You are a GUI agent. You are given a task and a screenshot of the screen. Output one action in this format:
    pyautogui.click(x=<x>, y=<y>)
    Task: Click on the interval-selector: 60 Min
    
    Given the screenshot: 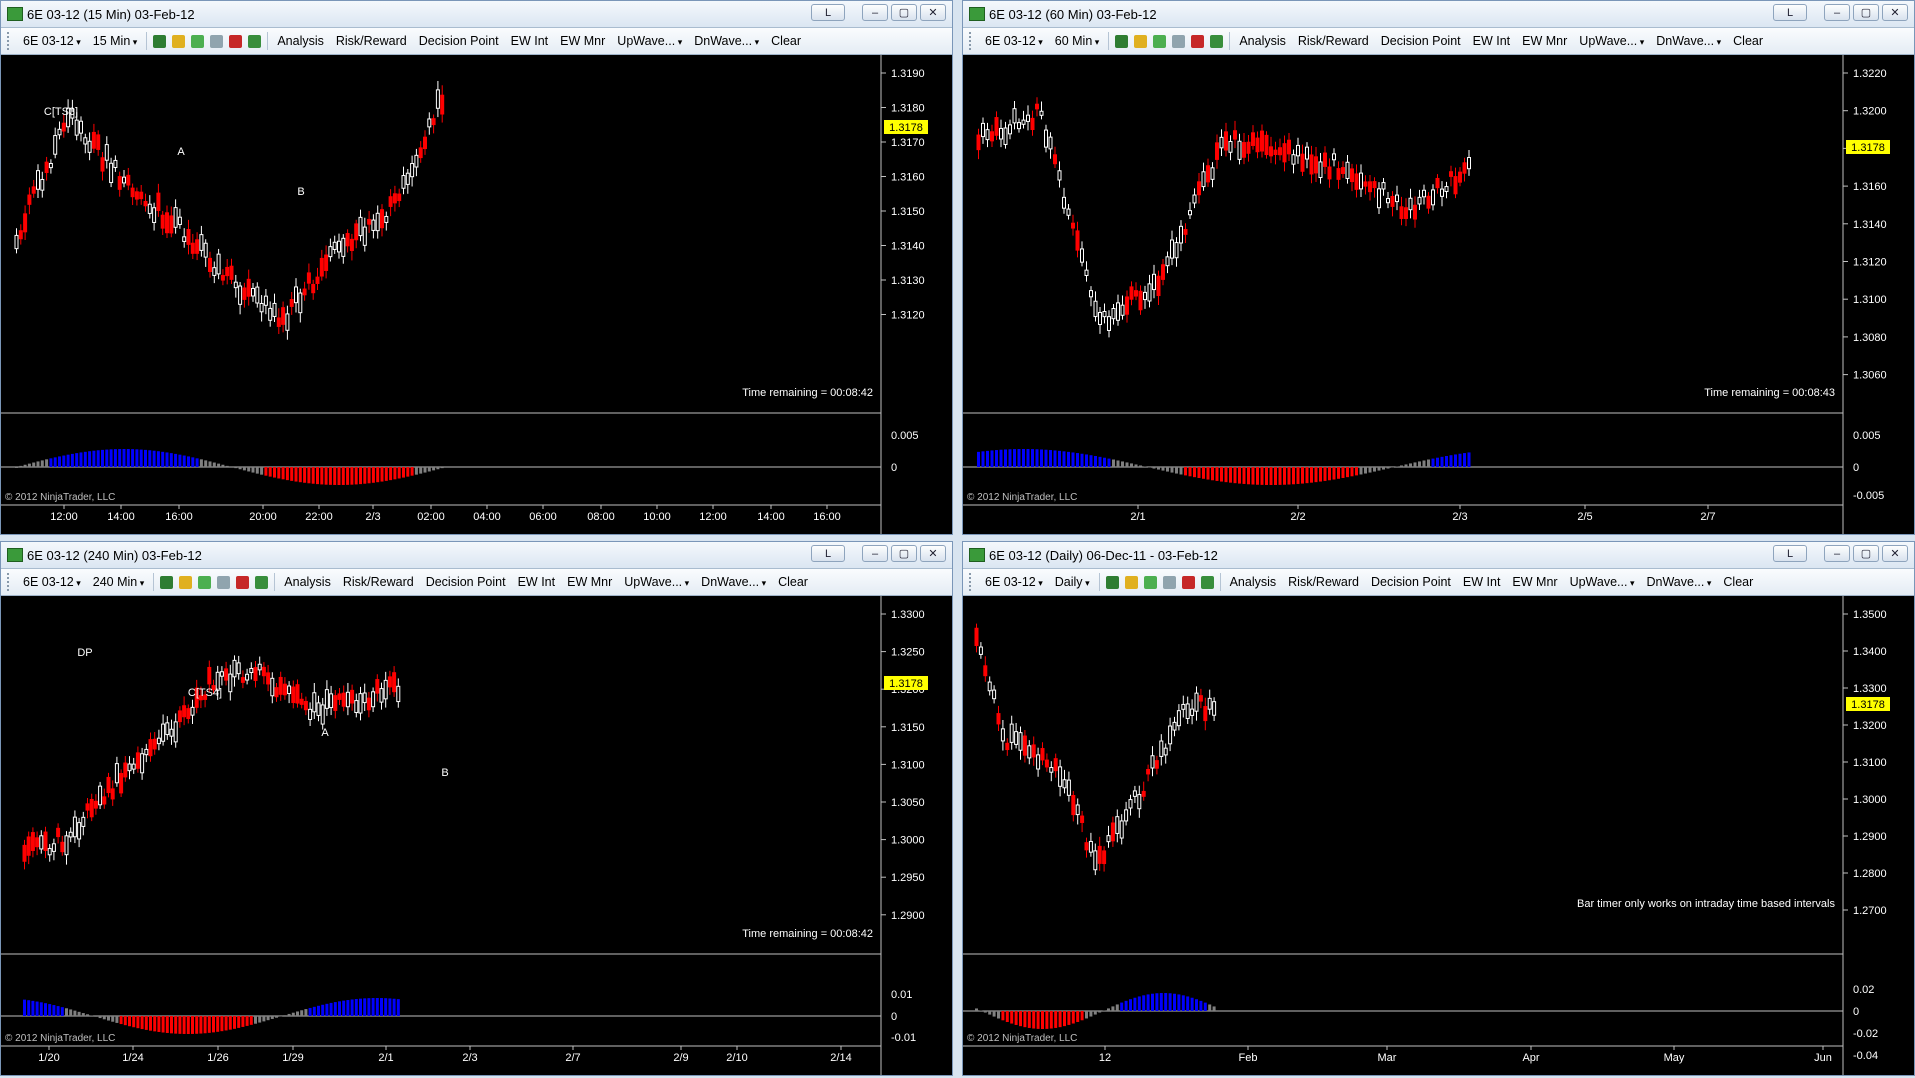 What is the action you would take?
    pyautogui.click(x=1077, y=41)
    